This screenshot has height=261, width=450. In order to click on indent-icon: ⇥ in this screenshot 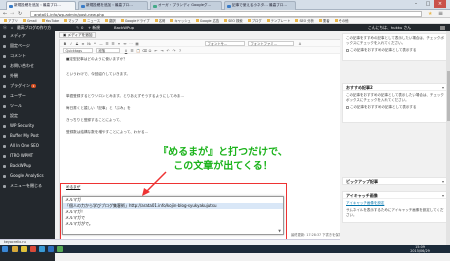, I will do `click(162, 51)`.